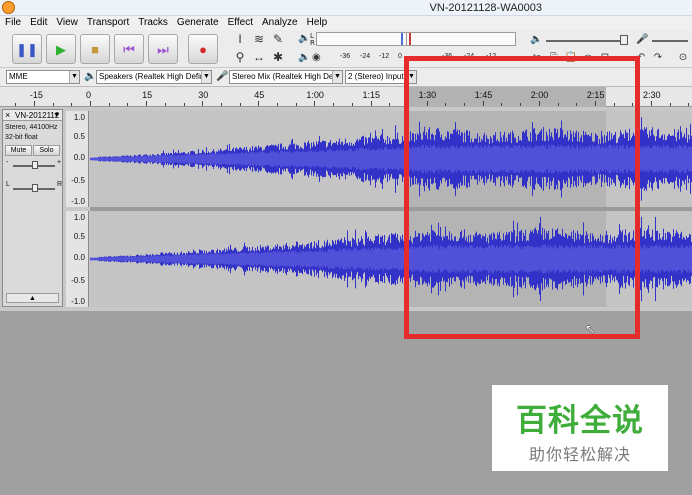  Describe the element at coordinates (38, 23) in the screenshot. I see `menu-edit: Edit` at that location.